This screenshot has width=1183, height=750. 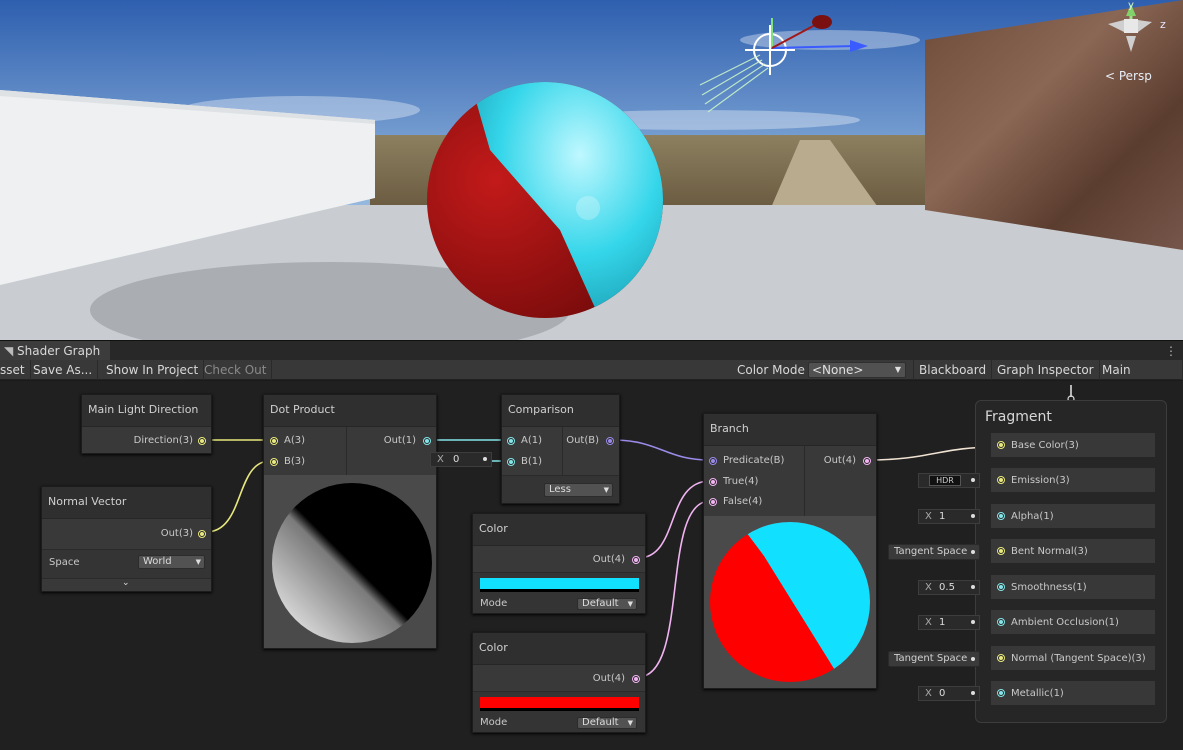 I want to click on alpha-port, so click(x=1001, y=516).